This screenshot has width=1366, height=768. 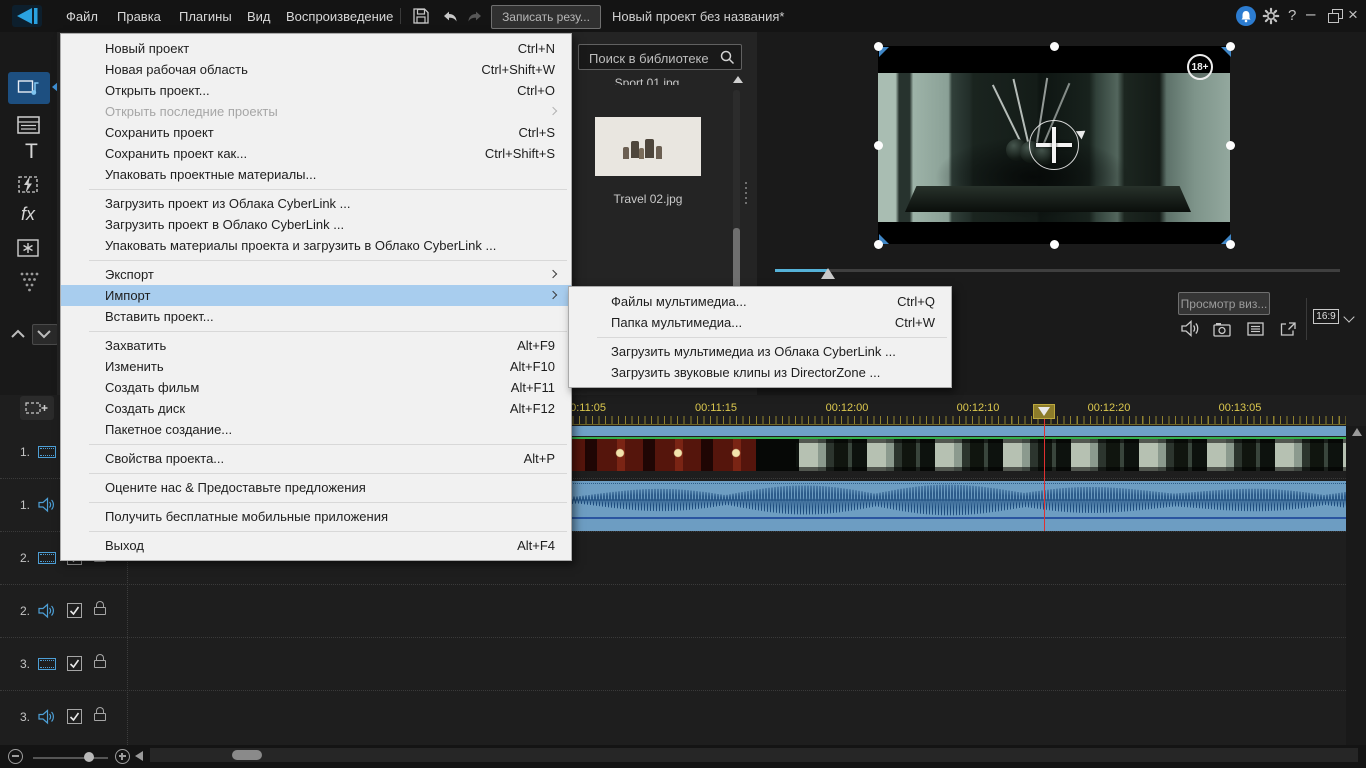 I want to click on panel-splitter-handle, so click(x=746, y=193).